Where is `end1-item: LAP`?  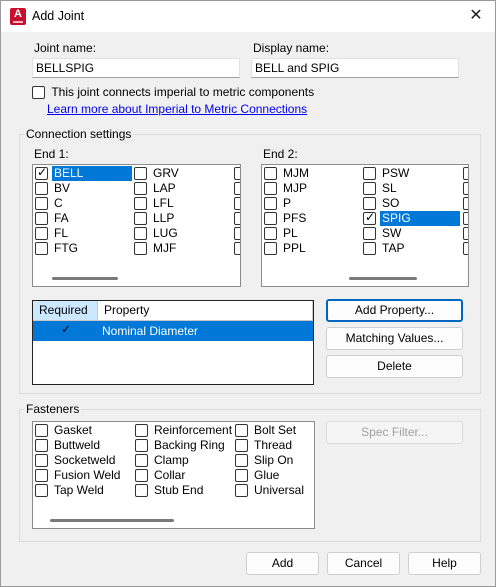
end1-item: LAP is located at coordinates (156, 188).